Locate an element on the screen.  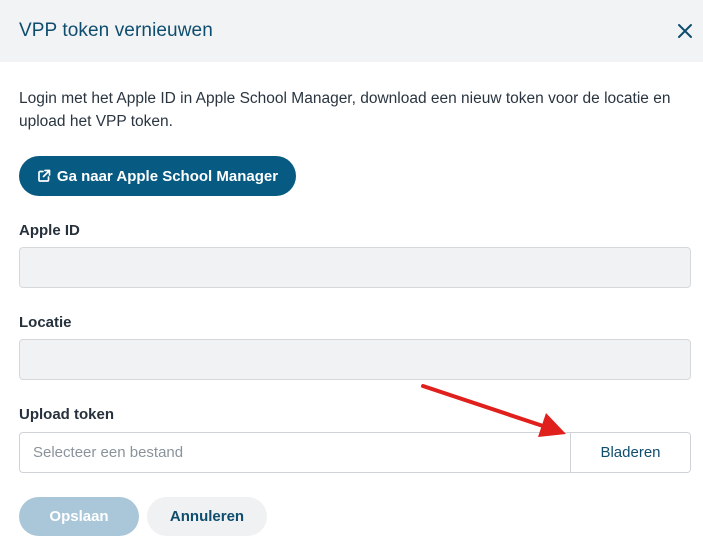
close-button is located at coordinates (685, 31).